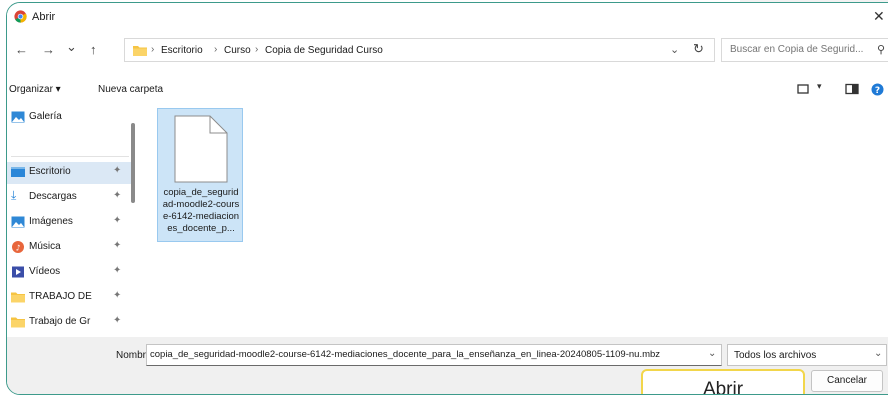  Describe the element at coordinates (775, 355) in the screenshot. I see `file-type-value: Todos los archivos` at that location.